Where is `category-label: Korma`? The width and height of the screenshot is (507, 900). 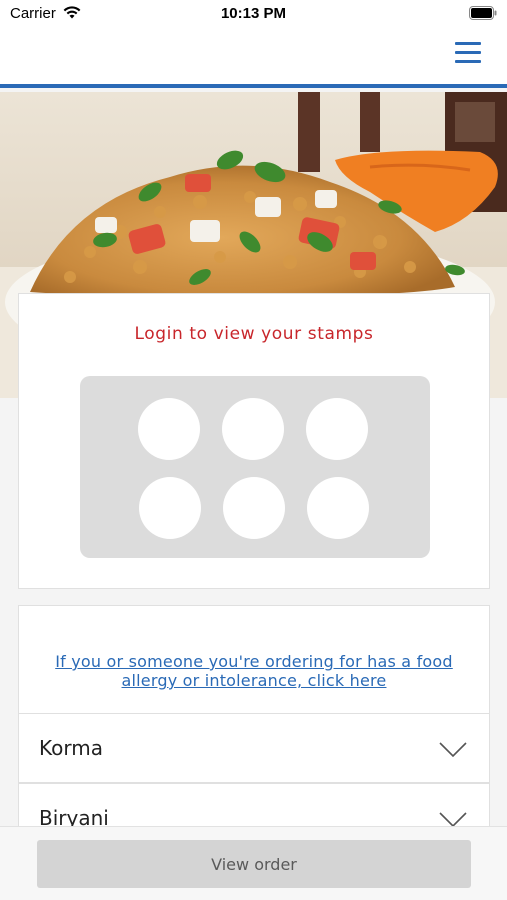 category-label: Korma is located at coordinates (71, 748).